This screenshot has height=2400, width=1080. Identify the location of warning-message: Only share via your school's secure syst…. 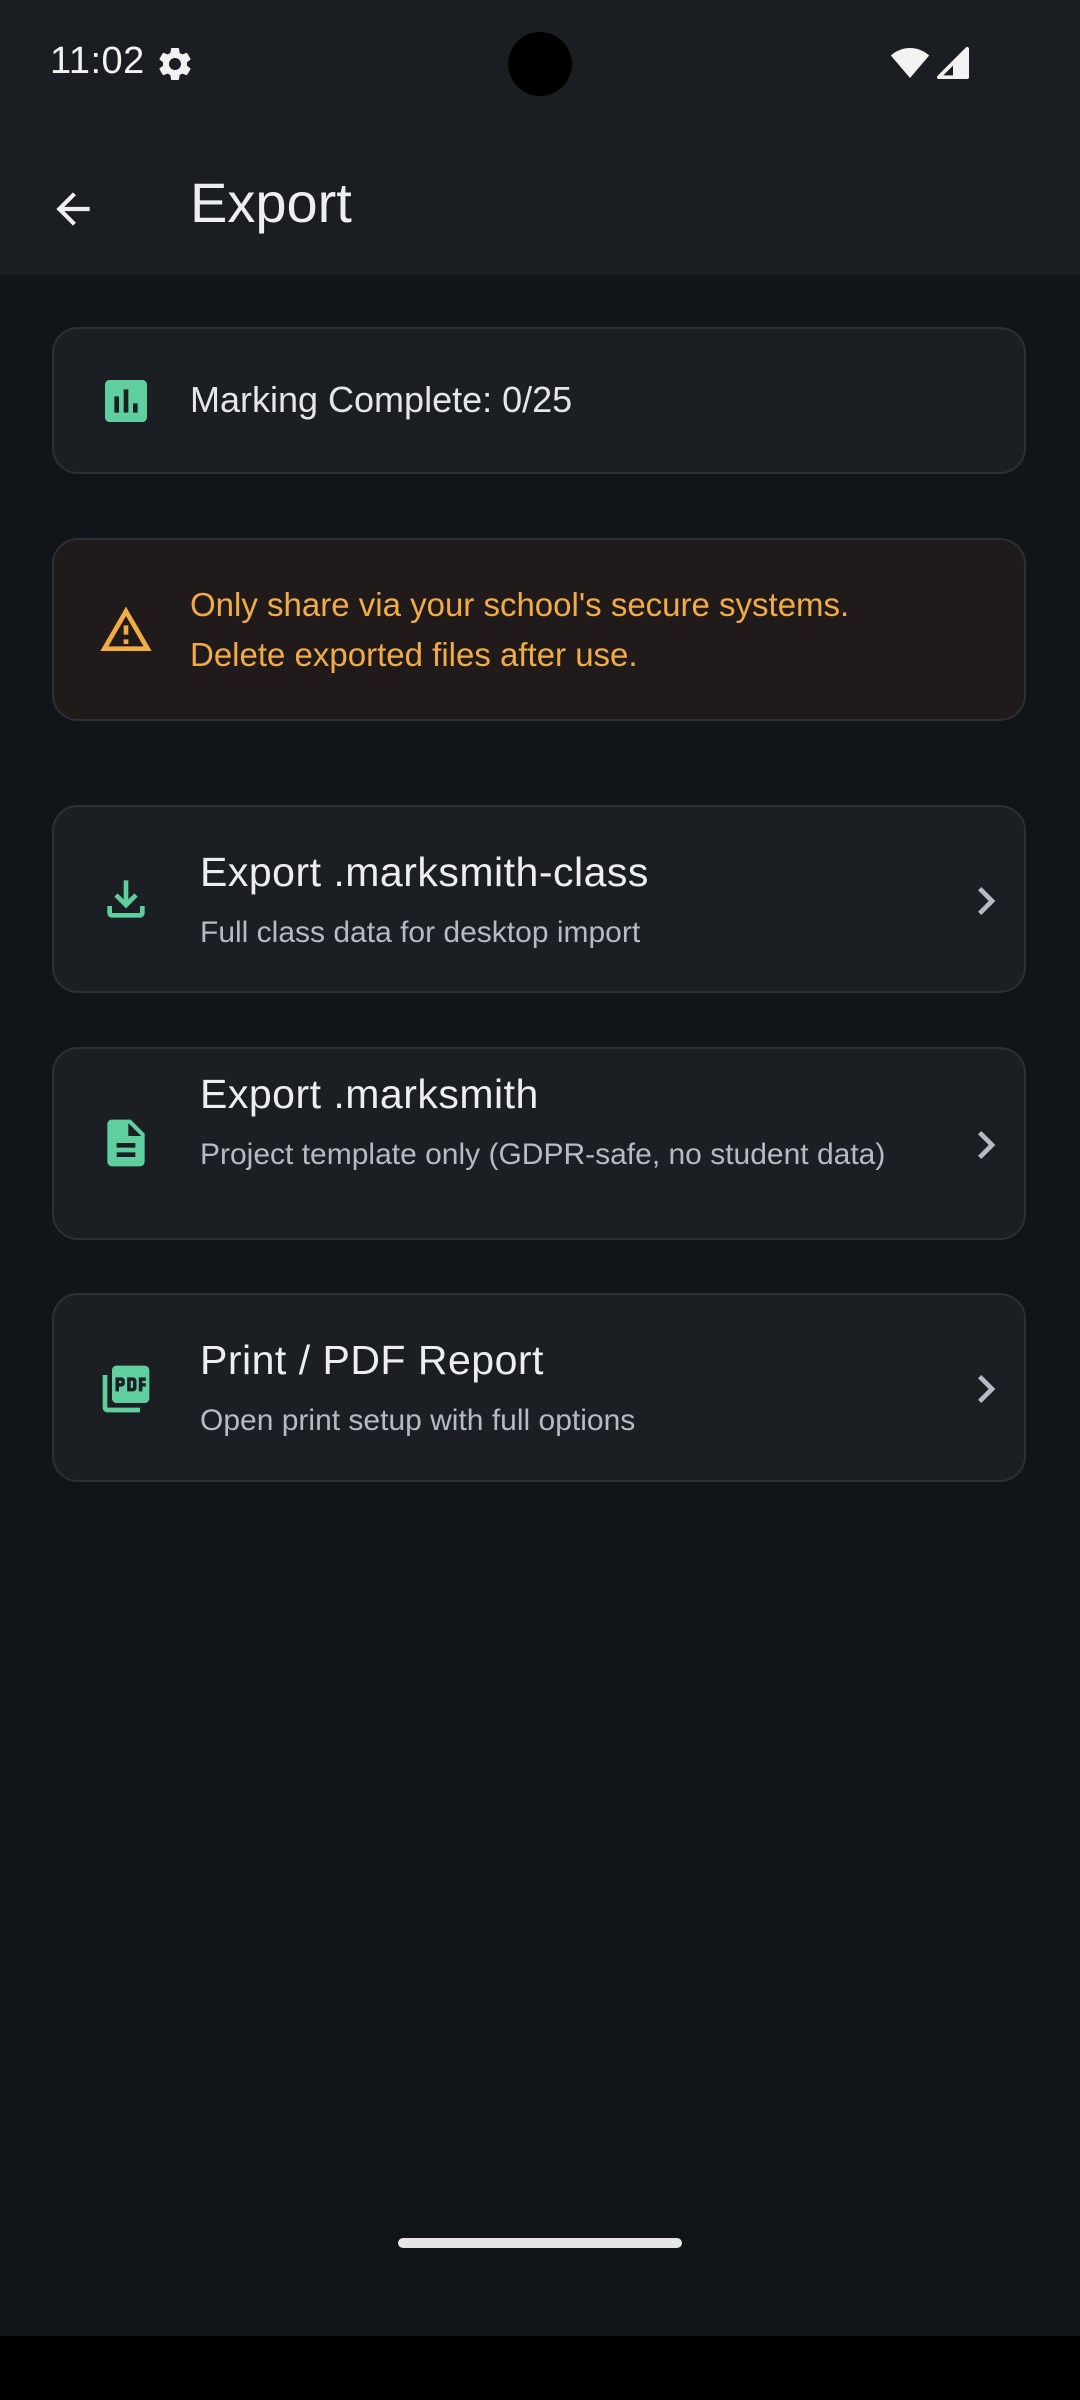
(590, 630).